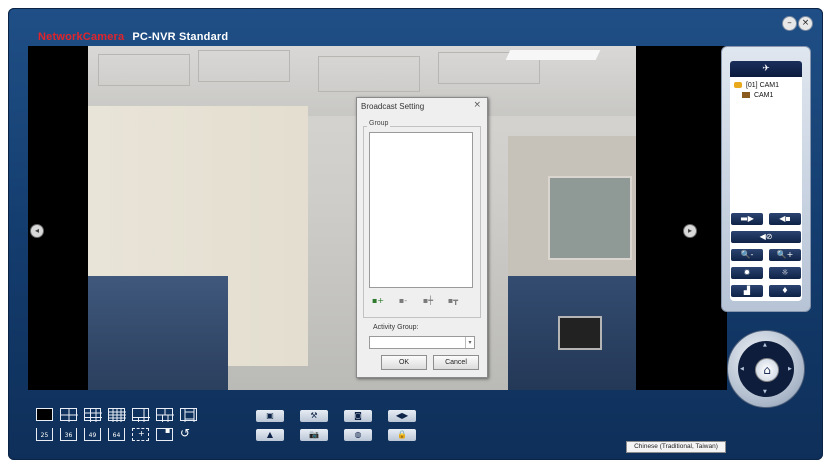  What do you see at coordinates (580, 333) in the screenshot?
I see `desk-monitor` at bounding box center [580, 333].